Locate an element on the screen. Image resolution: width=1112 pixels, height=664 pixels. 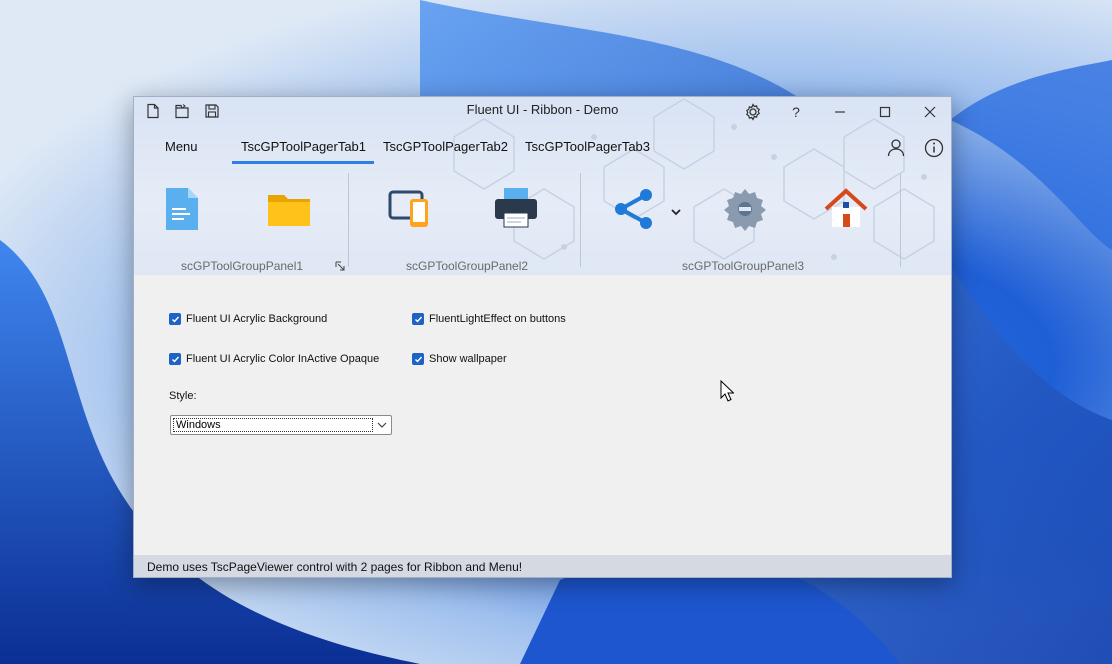
checkbox-light-effect: FluentLightEffect on buttons is located at coordinates (489, 319).